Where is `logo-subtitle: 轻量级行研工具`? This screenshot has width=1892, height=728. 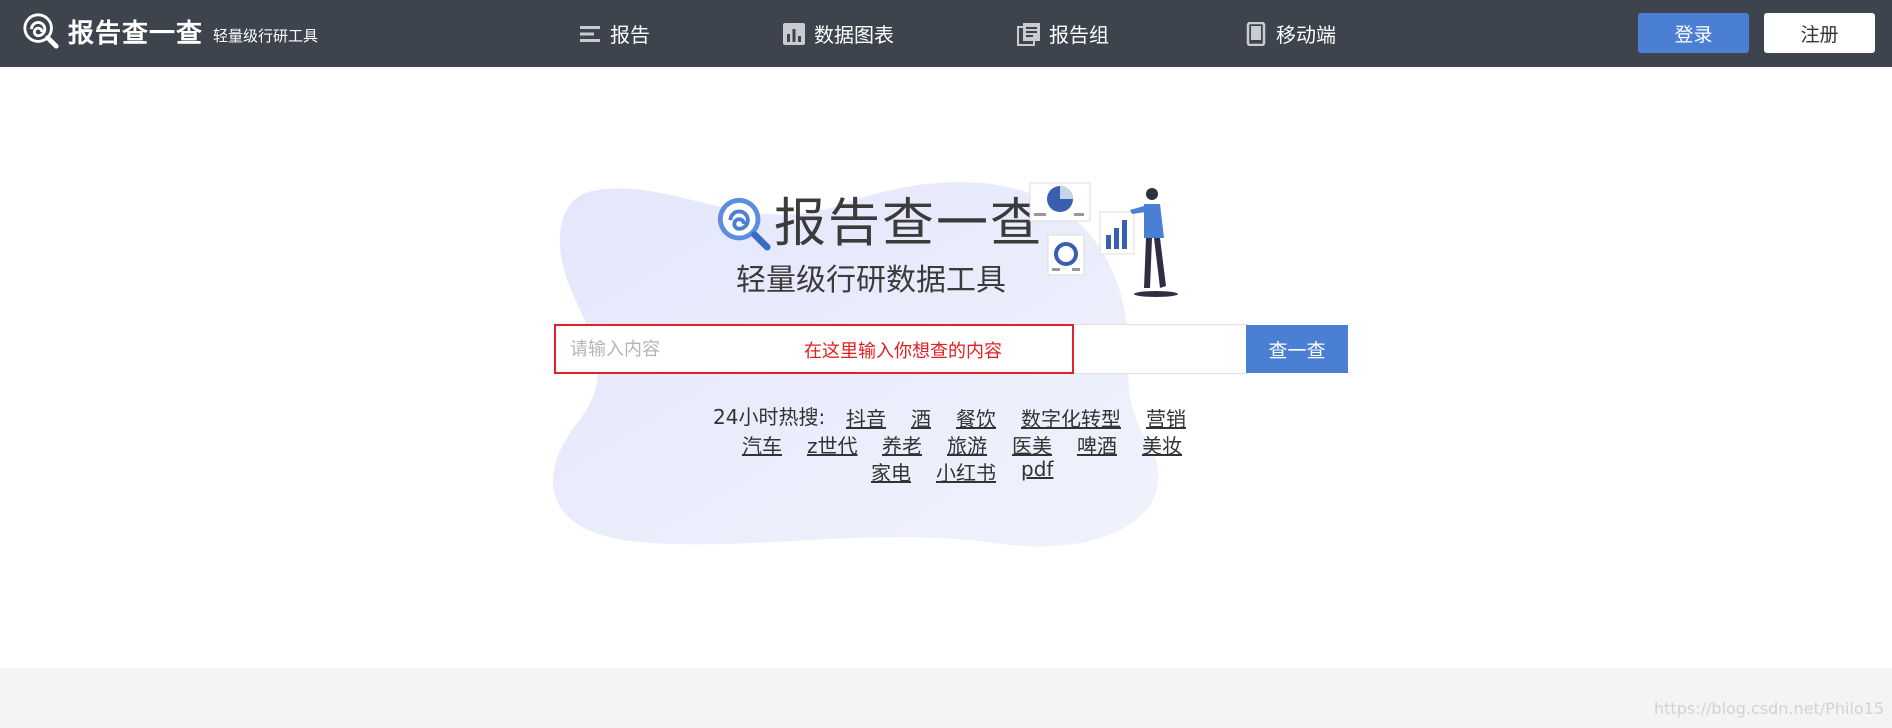 logo-subtitle: 轻量级行研工具 is located at coordinates (266, 35).